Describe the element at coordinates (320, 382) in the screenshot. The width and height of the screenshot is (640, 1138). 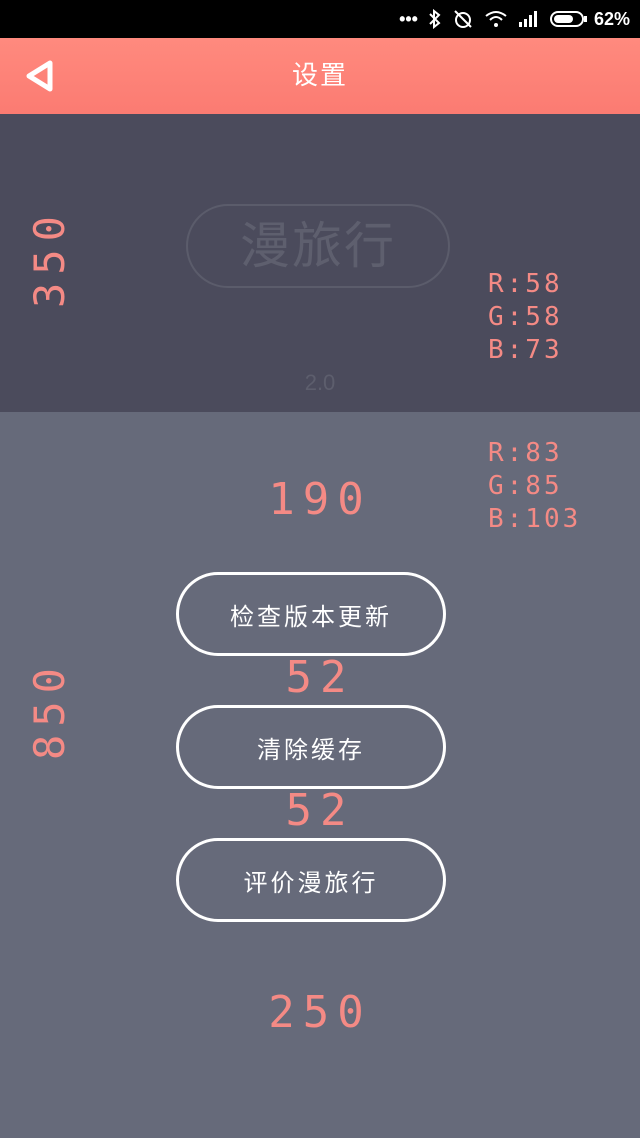
I see `app-version: 2.0` at that location.